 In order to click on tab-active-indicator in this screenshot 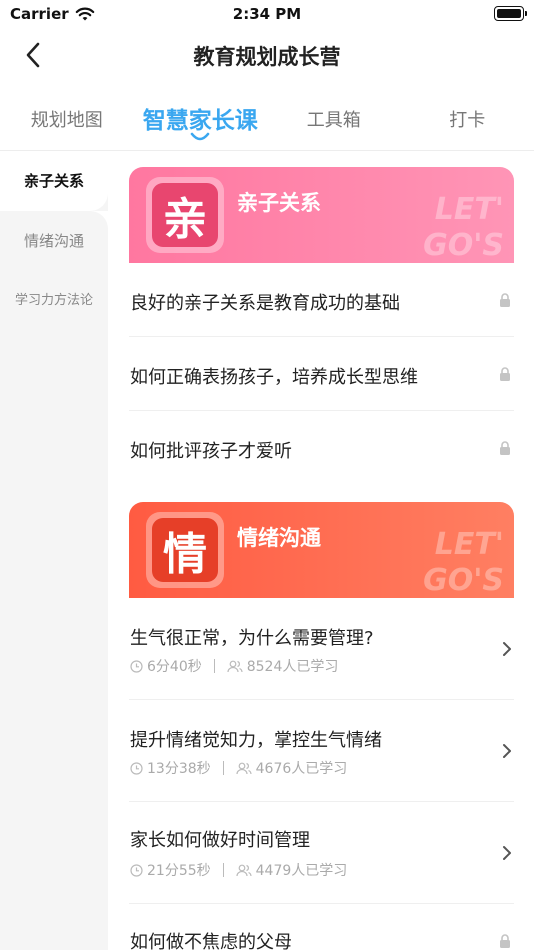, I will do `click(200, 136)`.